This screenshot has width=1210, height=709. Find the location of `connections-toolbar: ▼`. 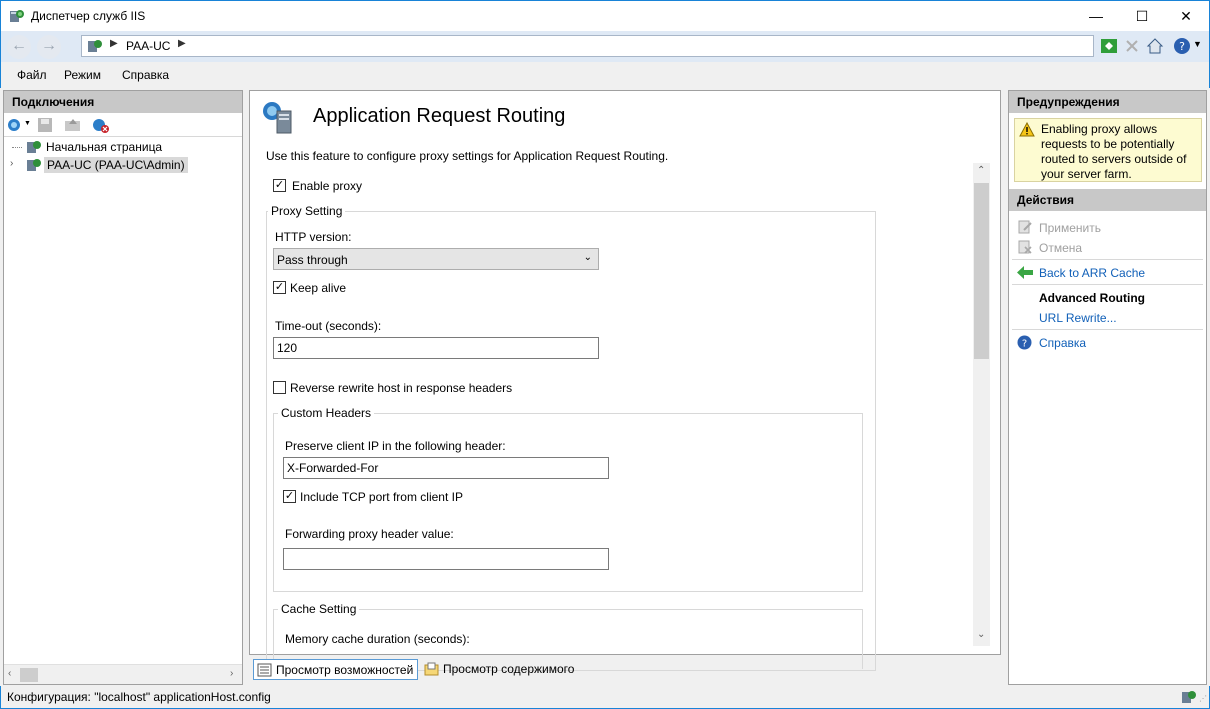

connections-toolbar: ▼ is located at coordinates (123, 125).